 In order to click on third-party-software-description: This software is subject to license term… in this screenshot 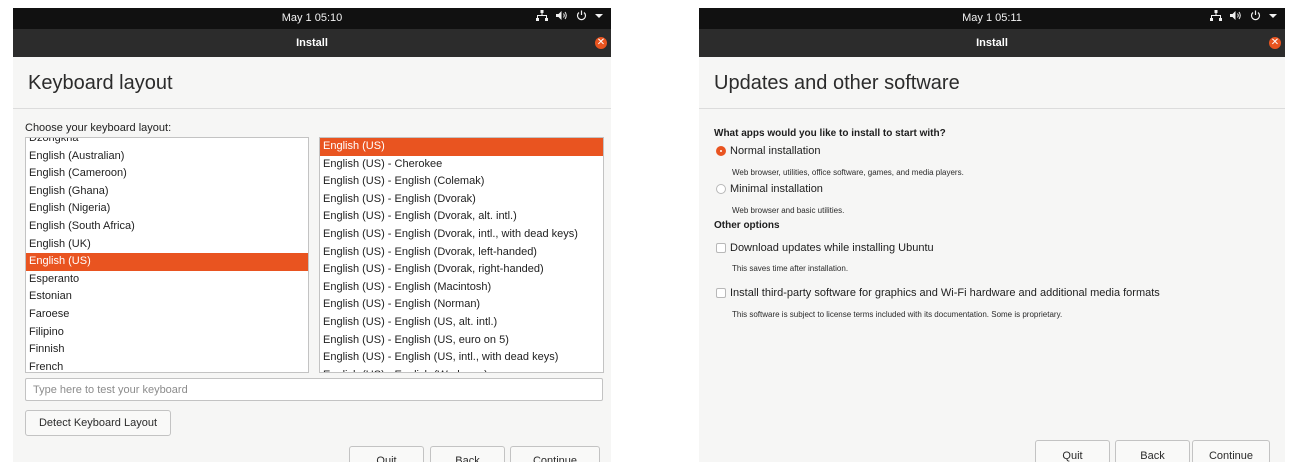, I will do `click(897, 314)`.